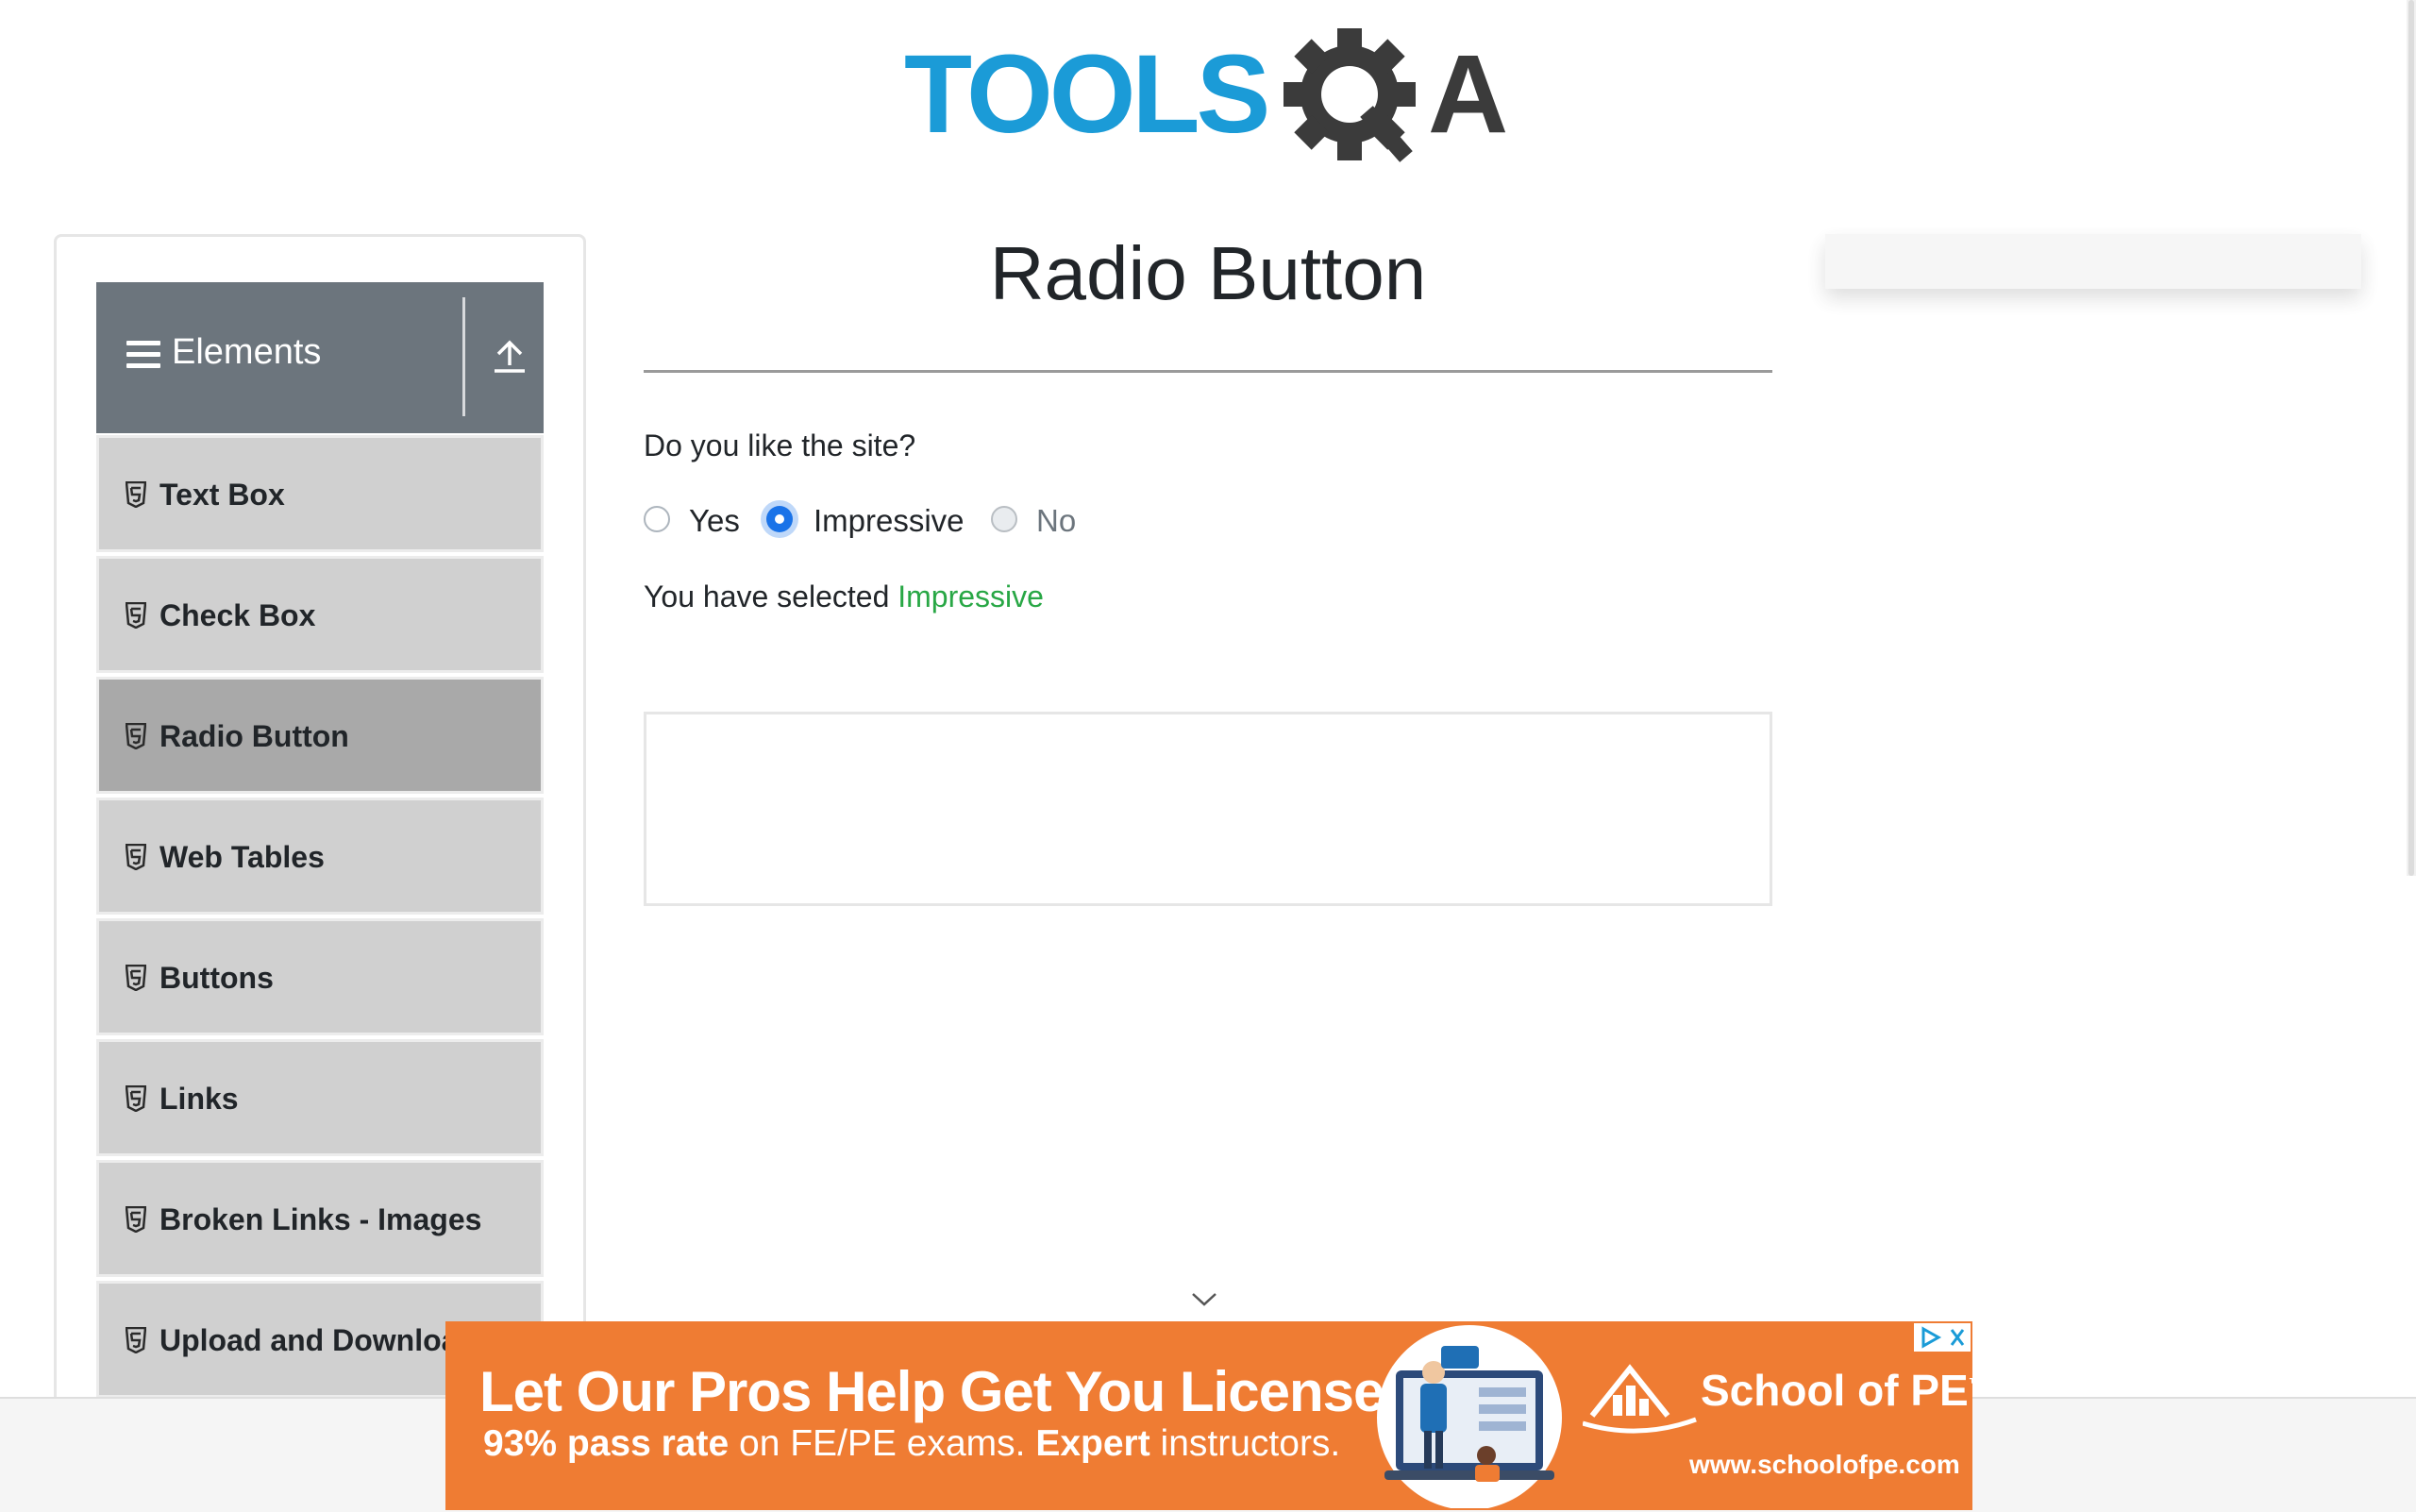 The width and height of the screenshot is (2416, 1512). I want to click on scrollbar-thumb, so click(2411, 438).